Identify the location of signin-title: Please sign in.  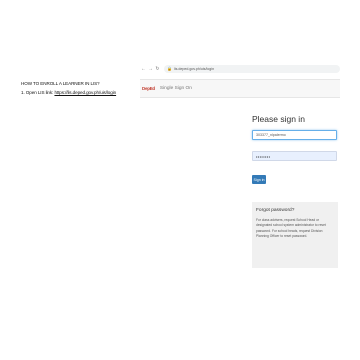
(278, 119).